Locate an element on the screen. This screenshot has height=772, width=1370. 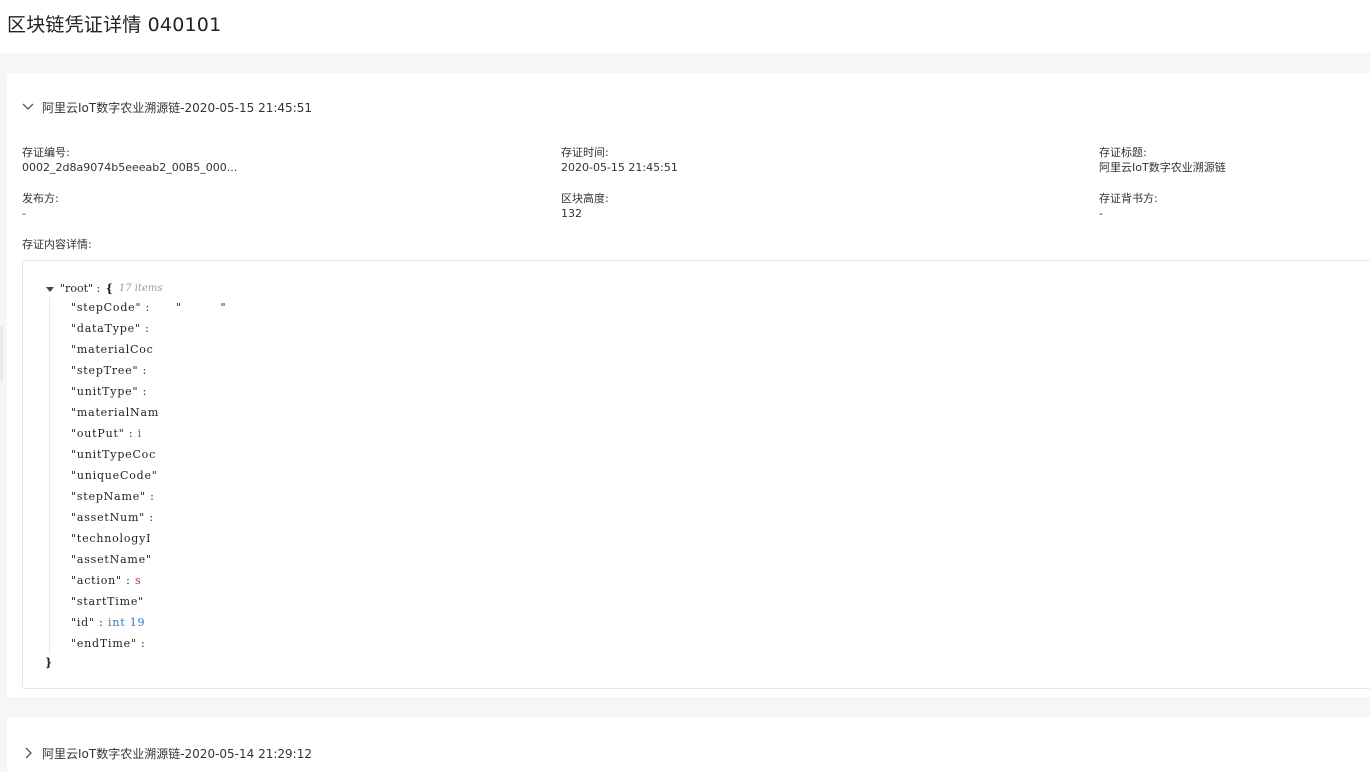
json-key: "materialNam is located at coordinates (115, 412).